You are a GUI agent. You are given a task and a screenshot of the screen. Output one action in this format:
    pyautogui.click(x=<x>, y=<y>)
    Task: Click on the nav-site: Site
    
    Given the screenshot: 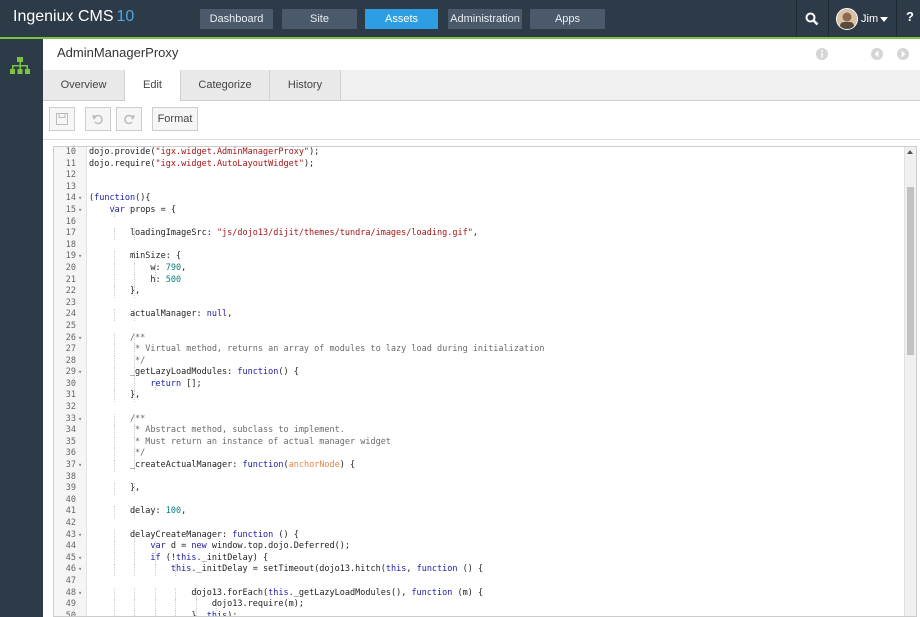 What is the action you would take?
    pyautogui.click(x=319, y=19)
    